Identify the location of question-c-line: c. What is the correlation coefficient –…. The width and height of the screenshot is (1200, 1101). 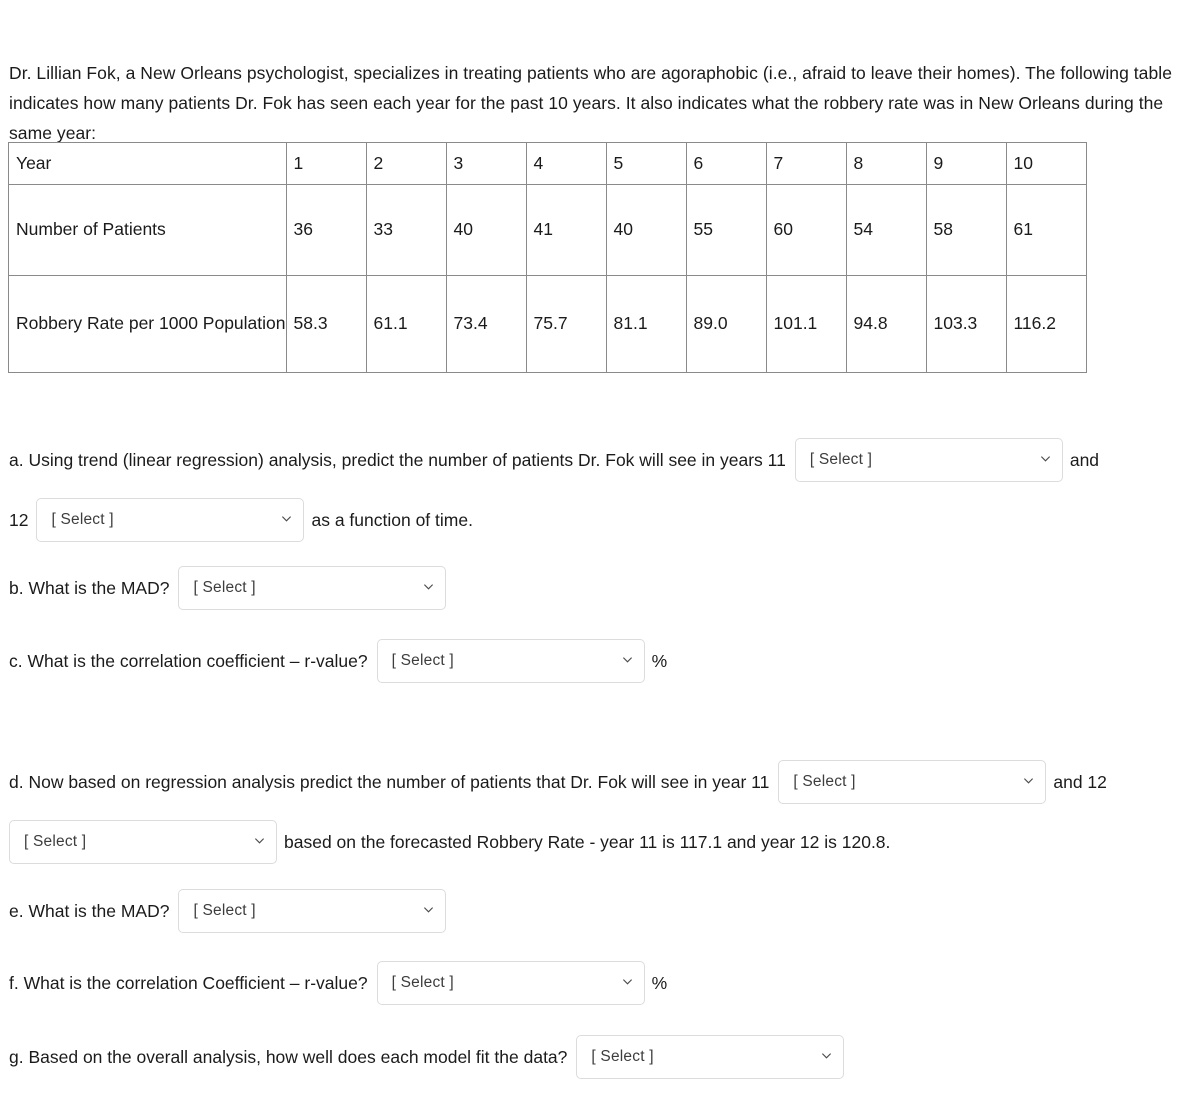
(338, 661).